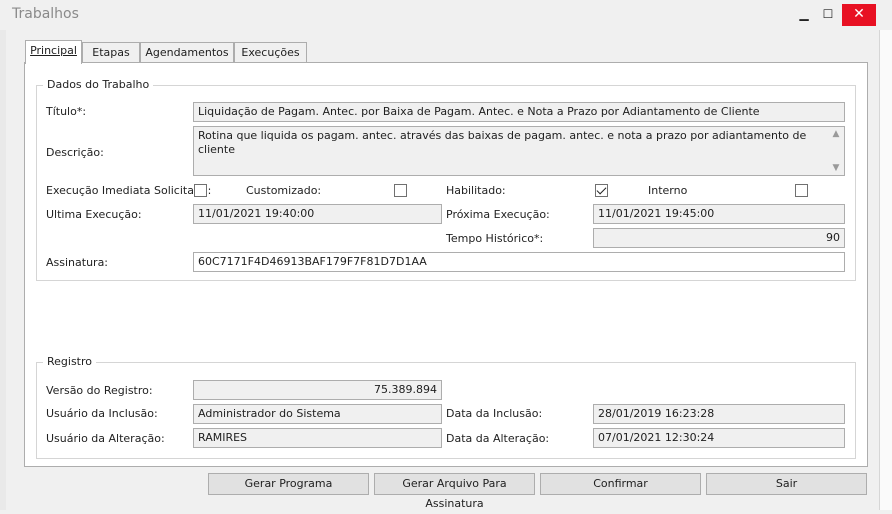  I want to click on versao-registro-label: Versão do Registro:, so click(99, 390).